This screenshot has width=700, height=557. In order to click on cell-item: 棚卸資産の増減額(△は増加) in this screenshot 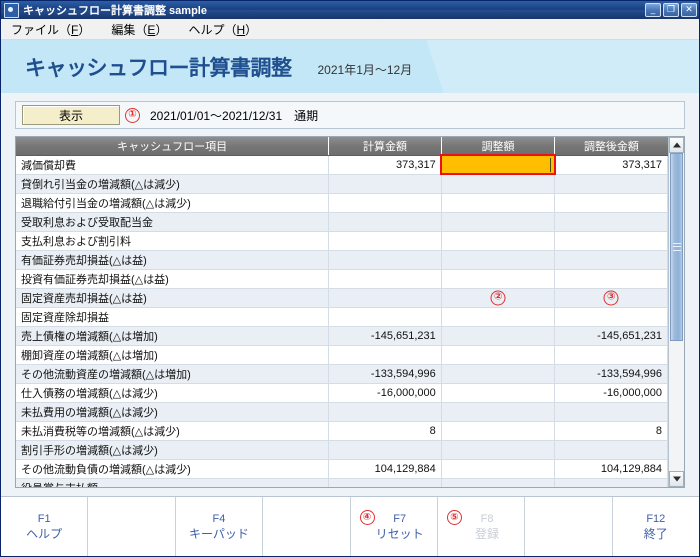, I will do `click(173, 355)`.